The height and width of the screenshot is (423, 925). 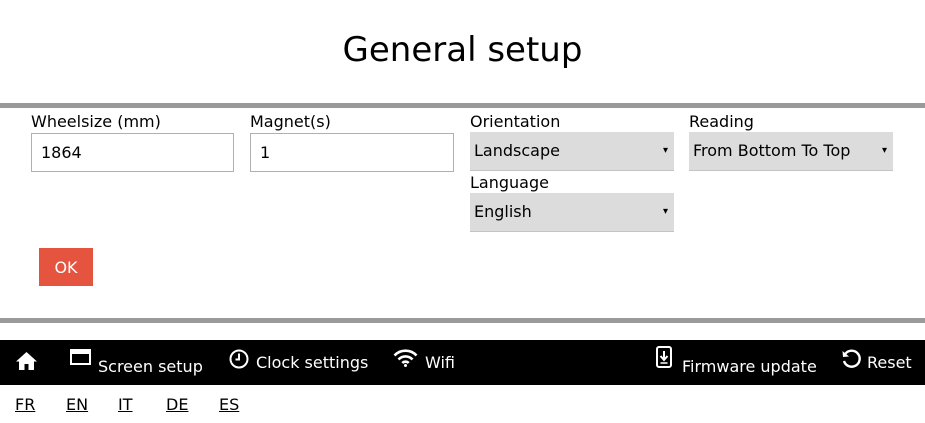 I want to click on nav-wifi-label: Wifi, so click(x=440, y=362).